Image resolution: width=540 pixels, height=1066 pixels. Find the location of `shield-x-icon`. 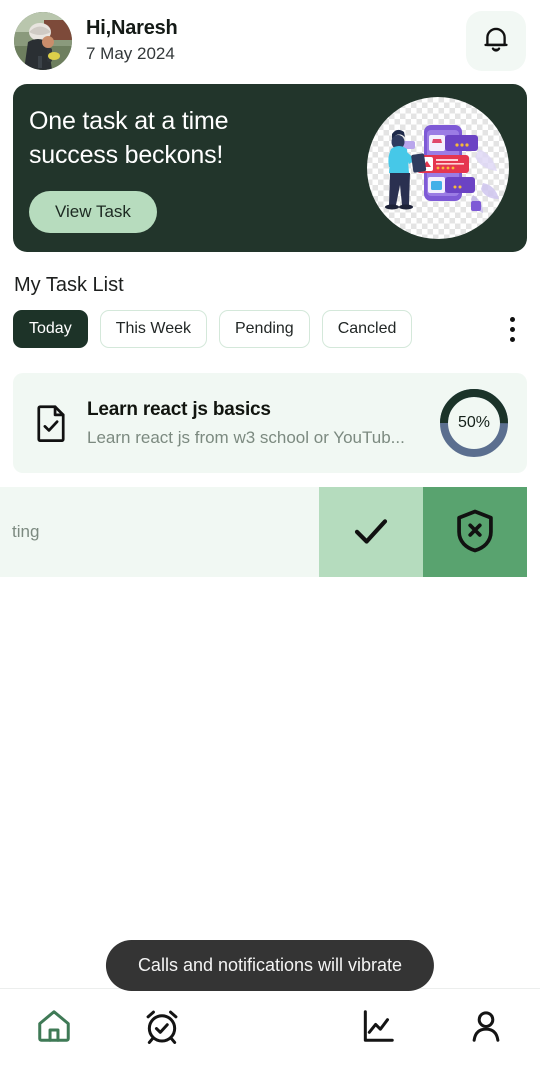

shield-x-icon is located at coordinates (475, 532).